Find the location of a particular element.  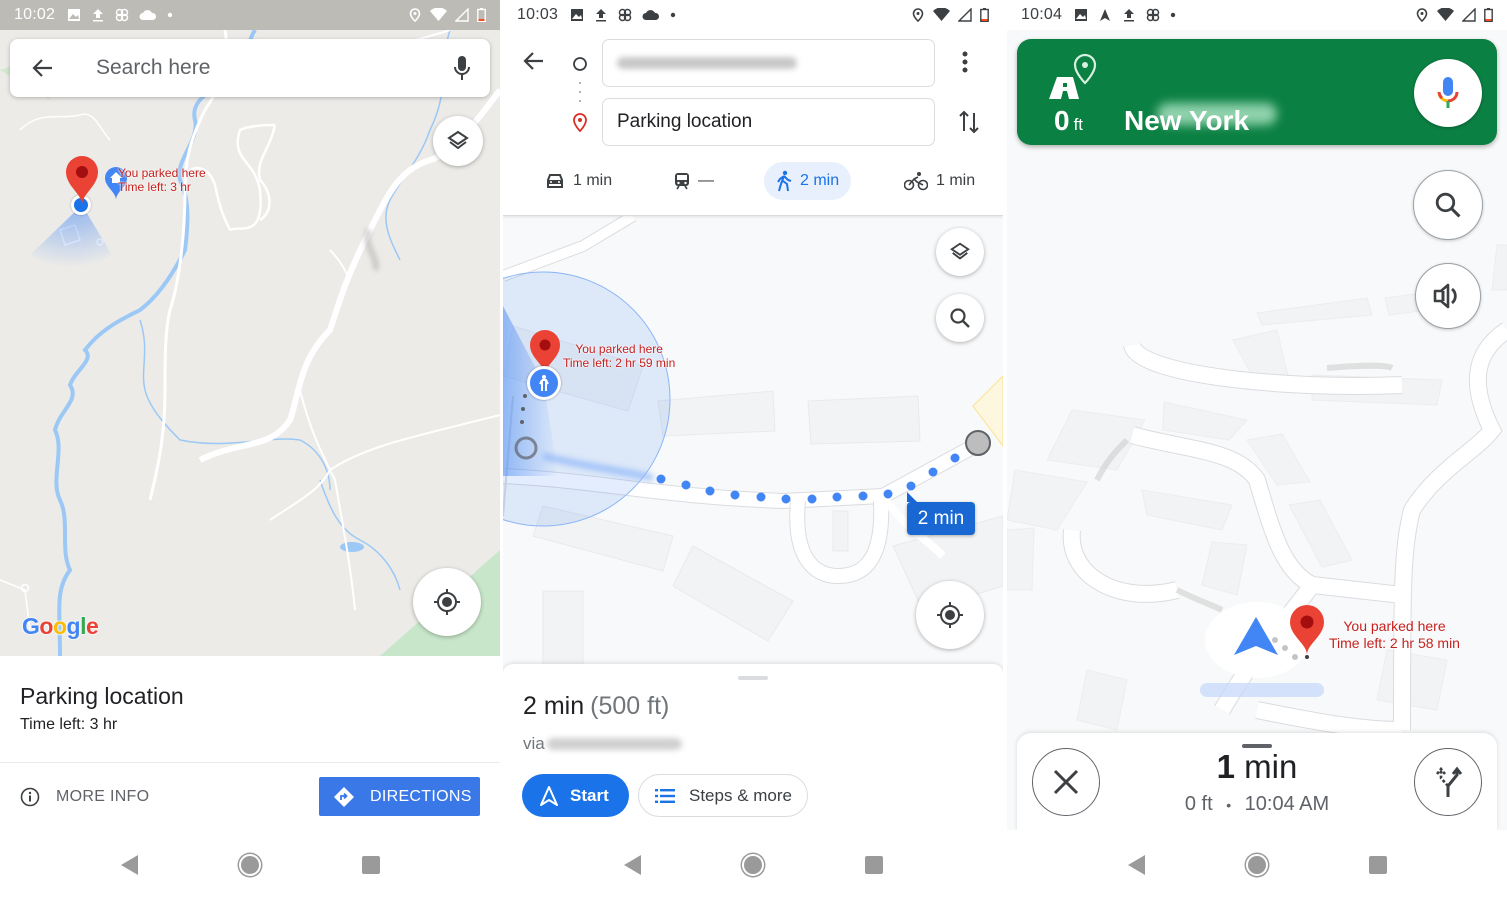

mode-transit: — is located at coordinates (694, 181).